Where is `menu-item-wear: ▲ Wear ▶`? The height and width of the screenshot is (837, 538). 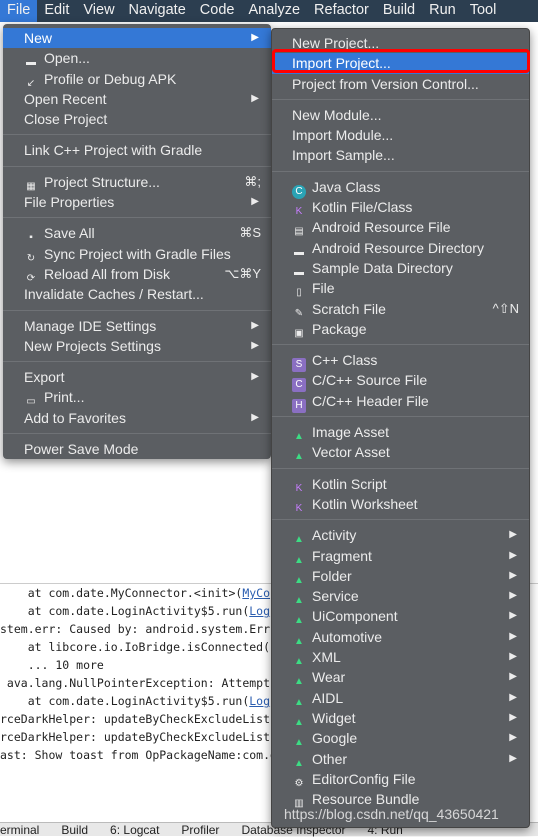
menu-item-wear: ▲ Wear ▶ is located at coordinates (400, 677).